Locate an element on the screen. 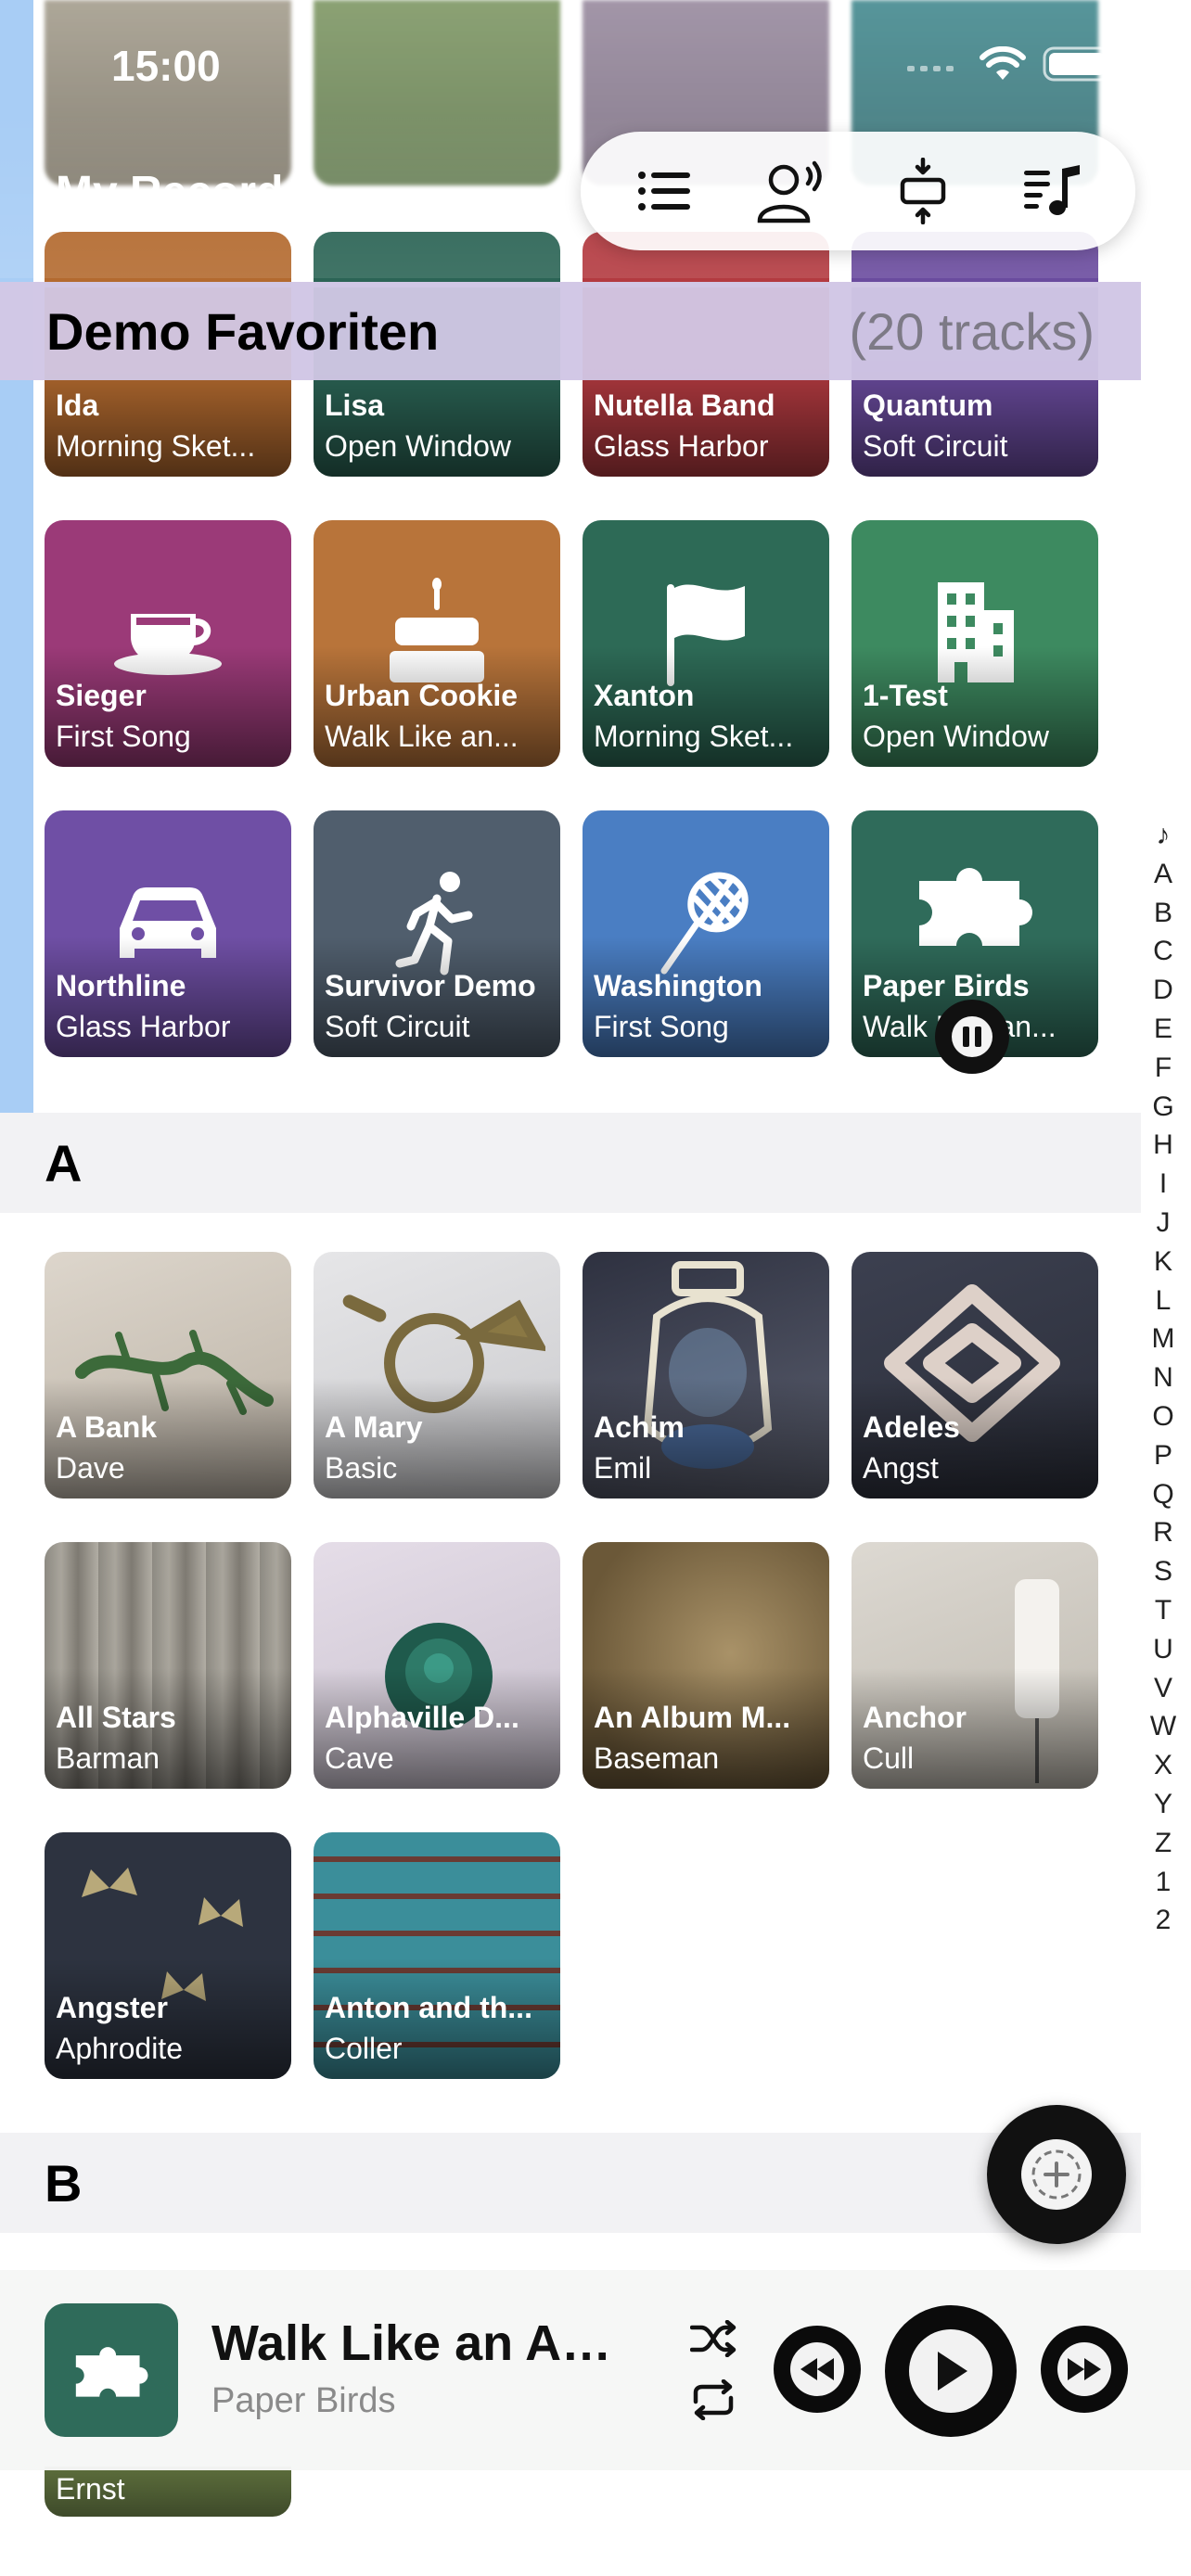  index-letter: E is located at coordinates (1163, 1029).